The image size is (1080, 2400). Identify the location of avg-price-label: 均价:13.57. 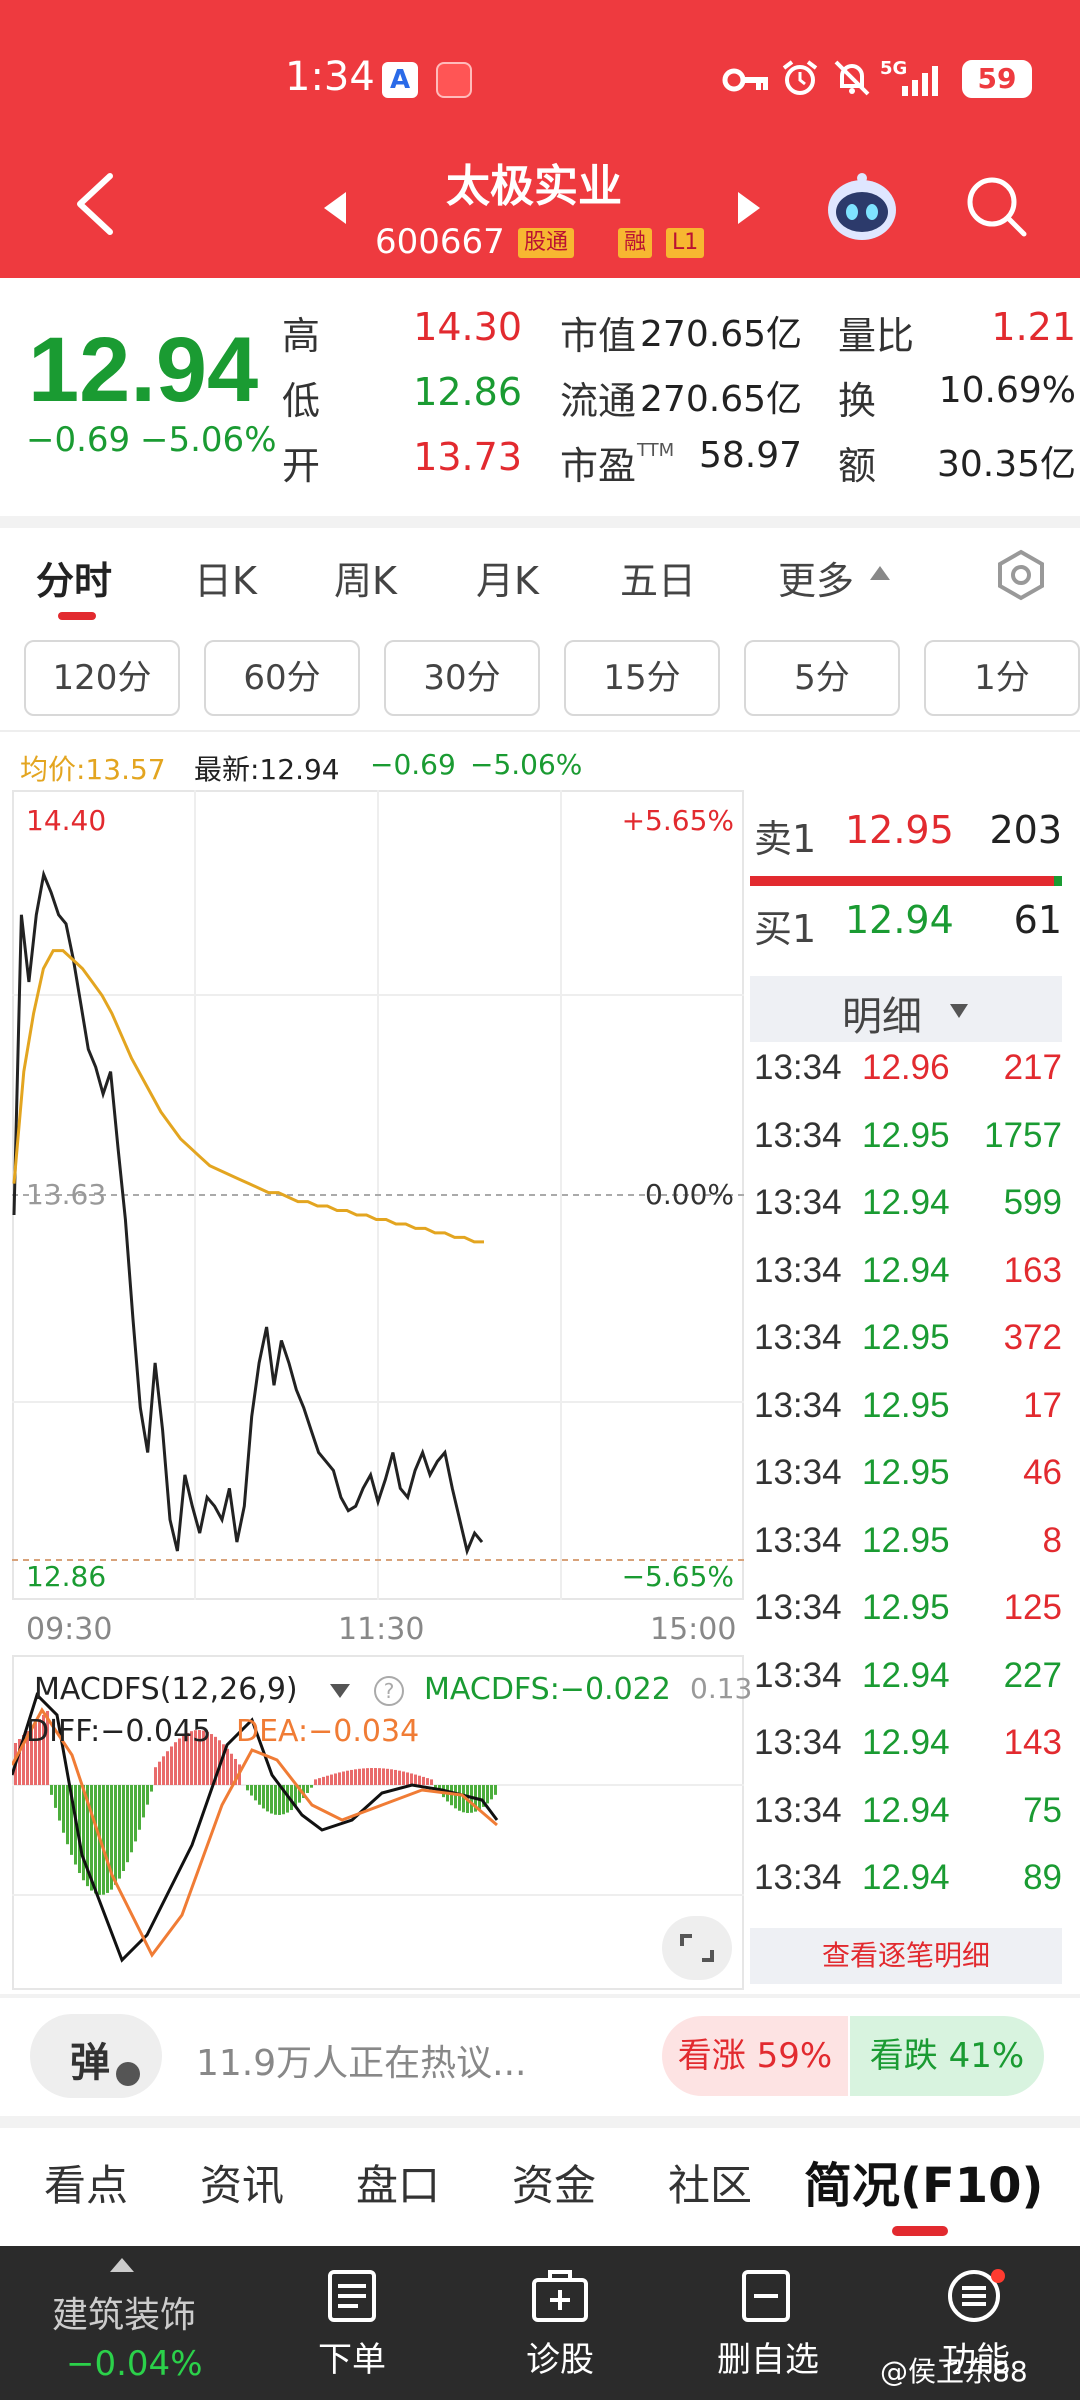
(93, 769).